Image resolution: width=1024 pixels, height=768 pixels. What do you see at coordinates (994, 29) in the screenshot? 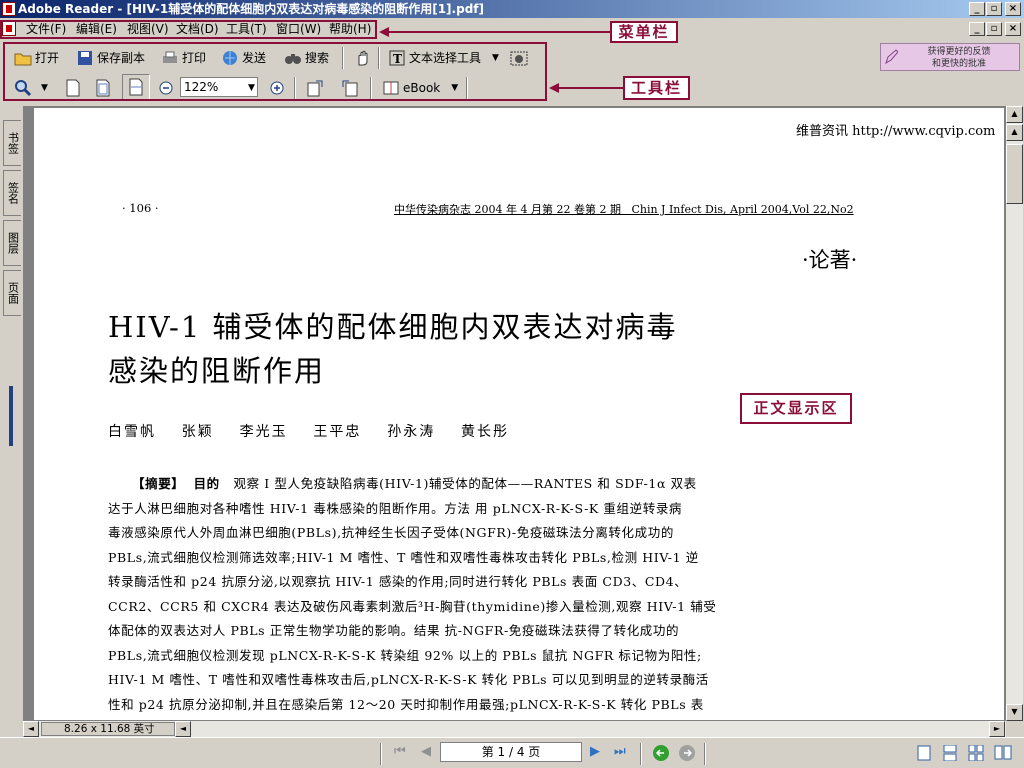
I see `doc-restore-button: ▫` at bounding box center [994, 29].